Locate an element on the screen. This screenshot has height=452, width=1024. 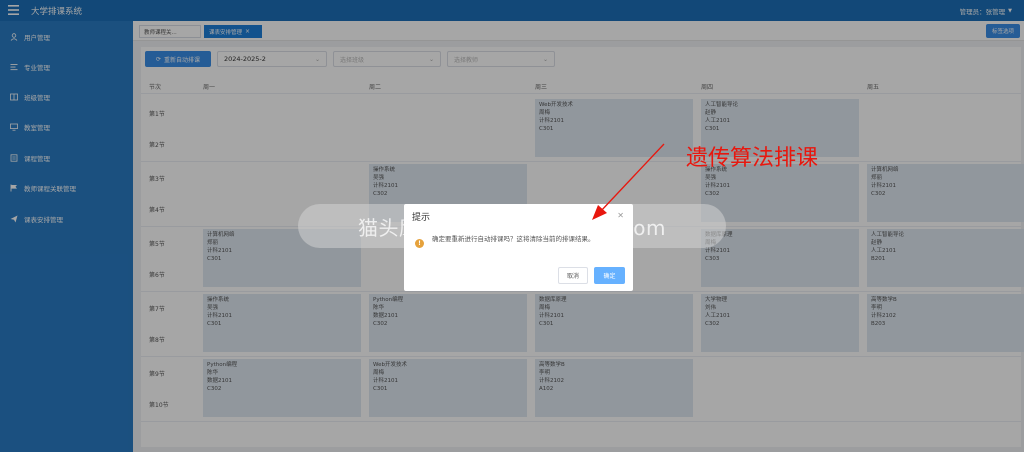
close-icon: ✕ is located at coordinates (620, 215).